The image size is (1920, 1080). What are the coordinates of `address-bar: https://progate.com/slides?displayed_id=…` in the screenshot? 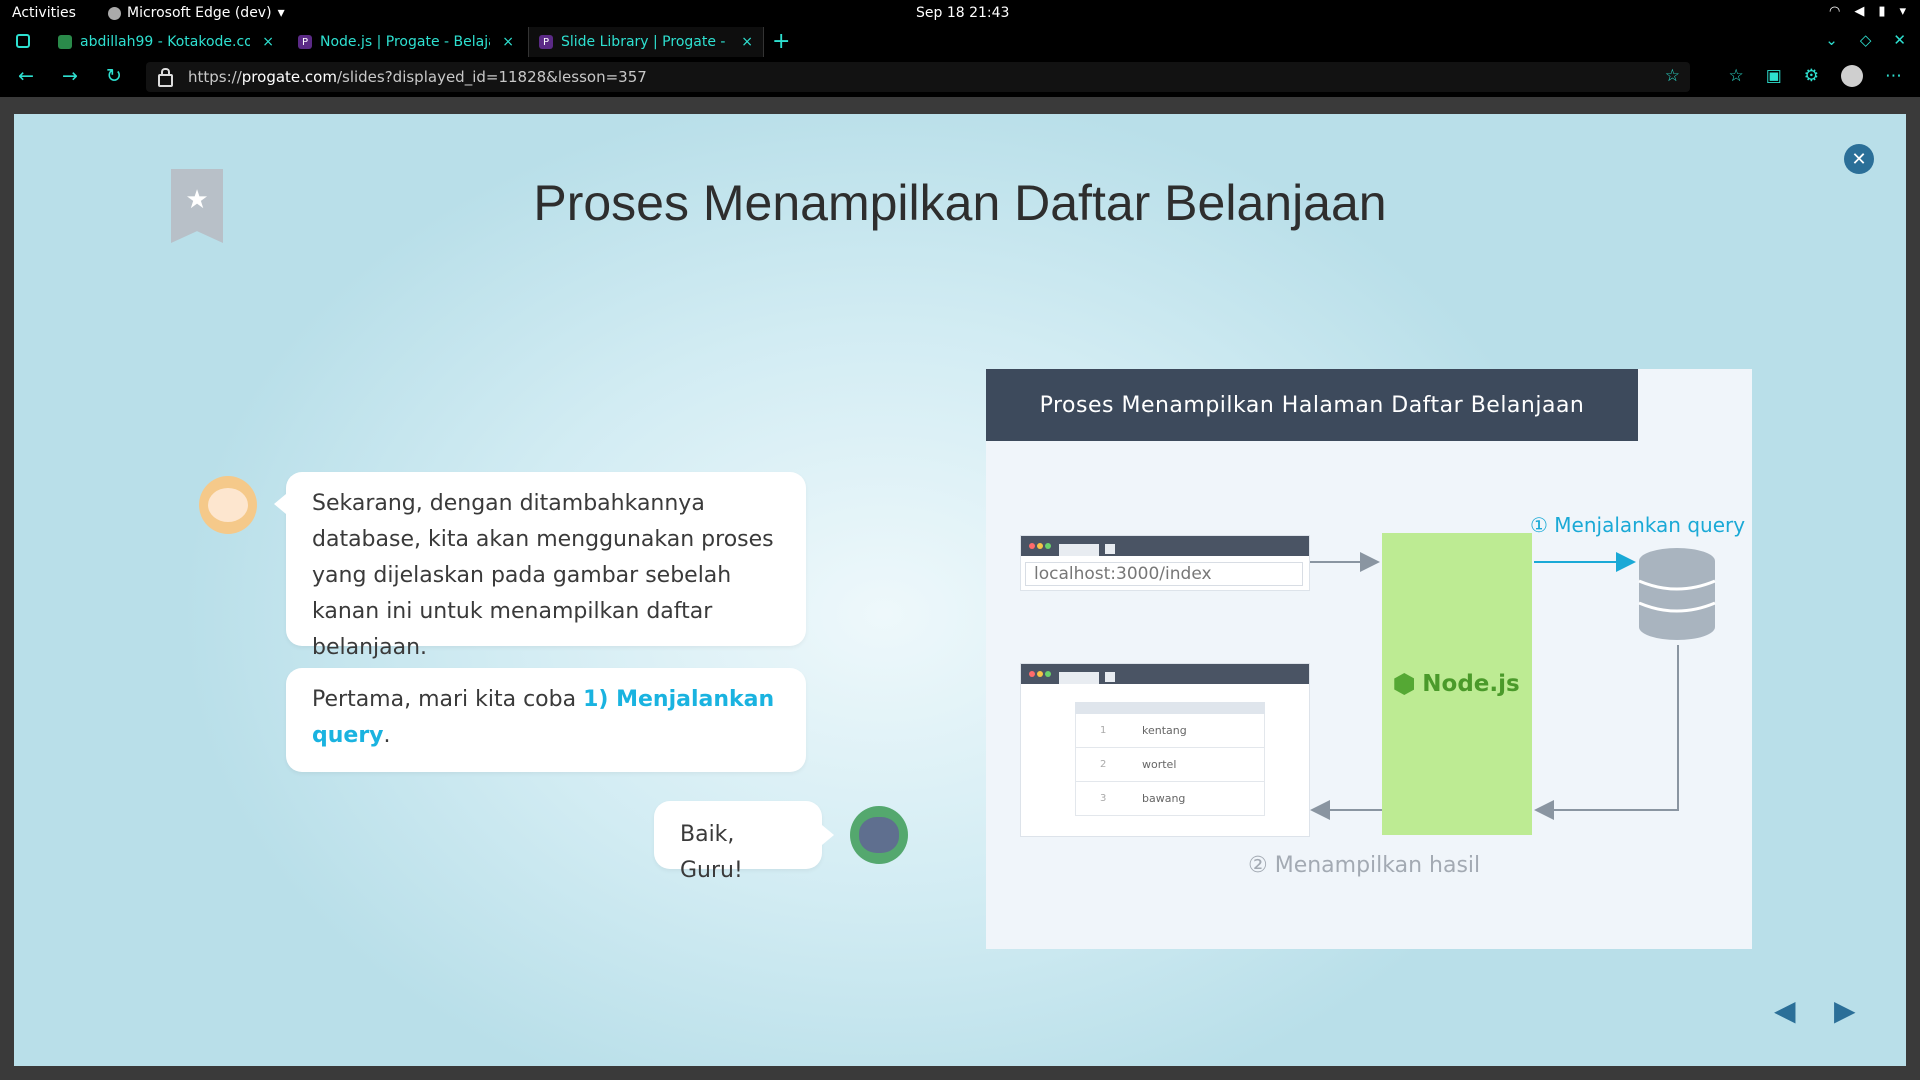 It's located at (918, 77).